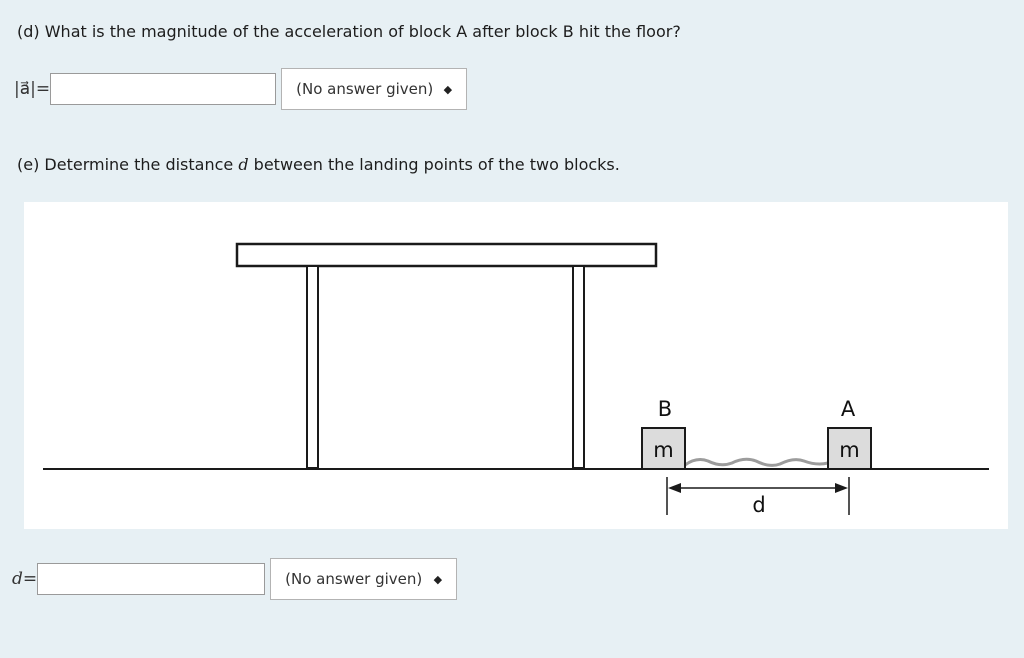 The image size is (1024, 658). What do you see at coordinates (758, 505) in the screenshot?
I see `distance-label: d` at bounding box center [758, 505].